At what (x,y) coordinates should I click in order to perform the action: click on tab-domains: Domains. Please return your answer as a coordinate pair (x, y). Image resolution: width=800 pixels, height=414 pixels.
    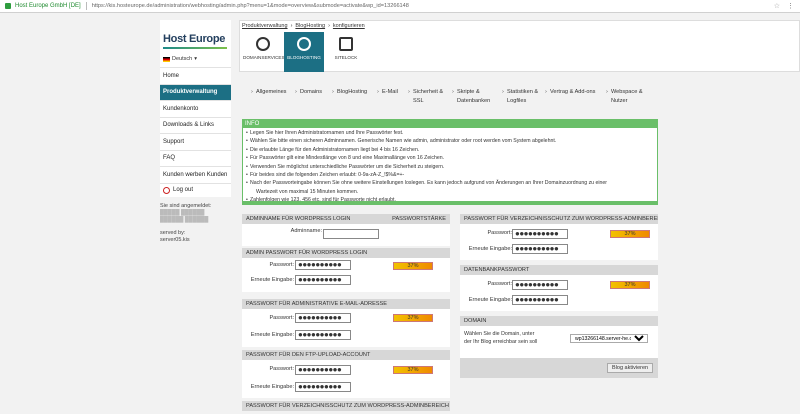
    Looking at the image, I should click on (308, 92).